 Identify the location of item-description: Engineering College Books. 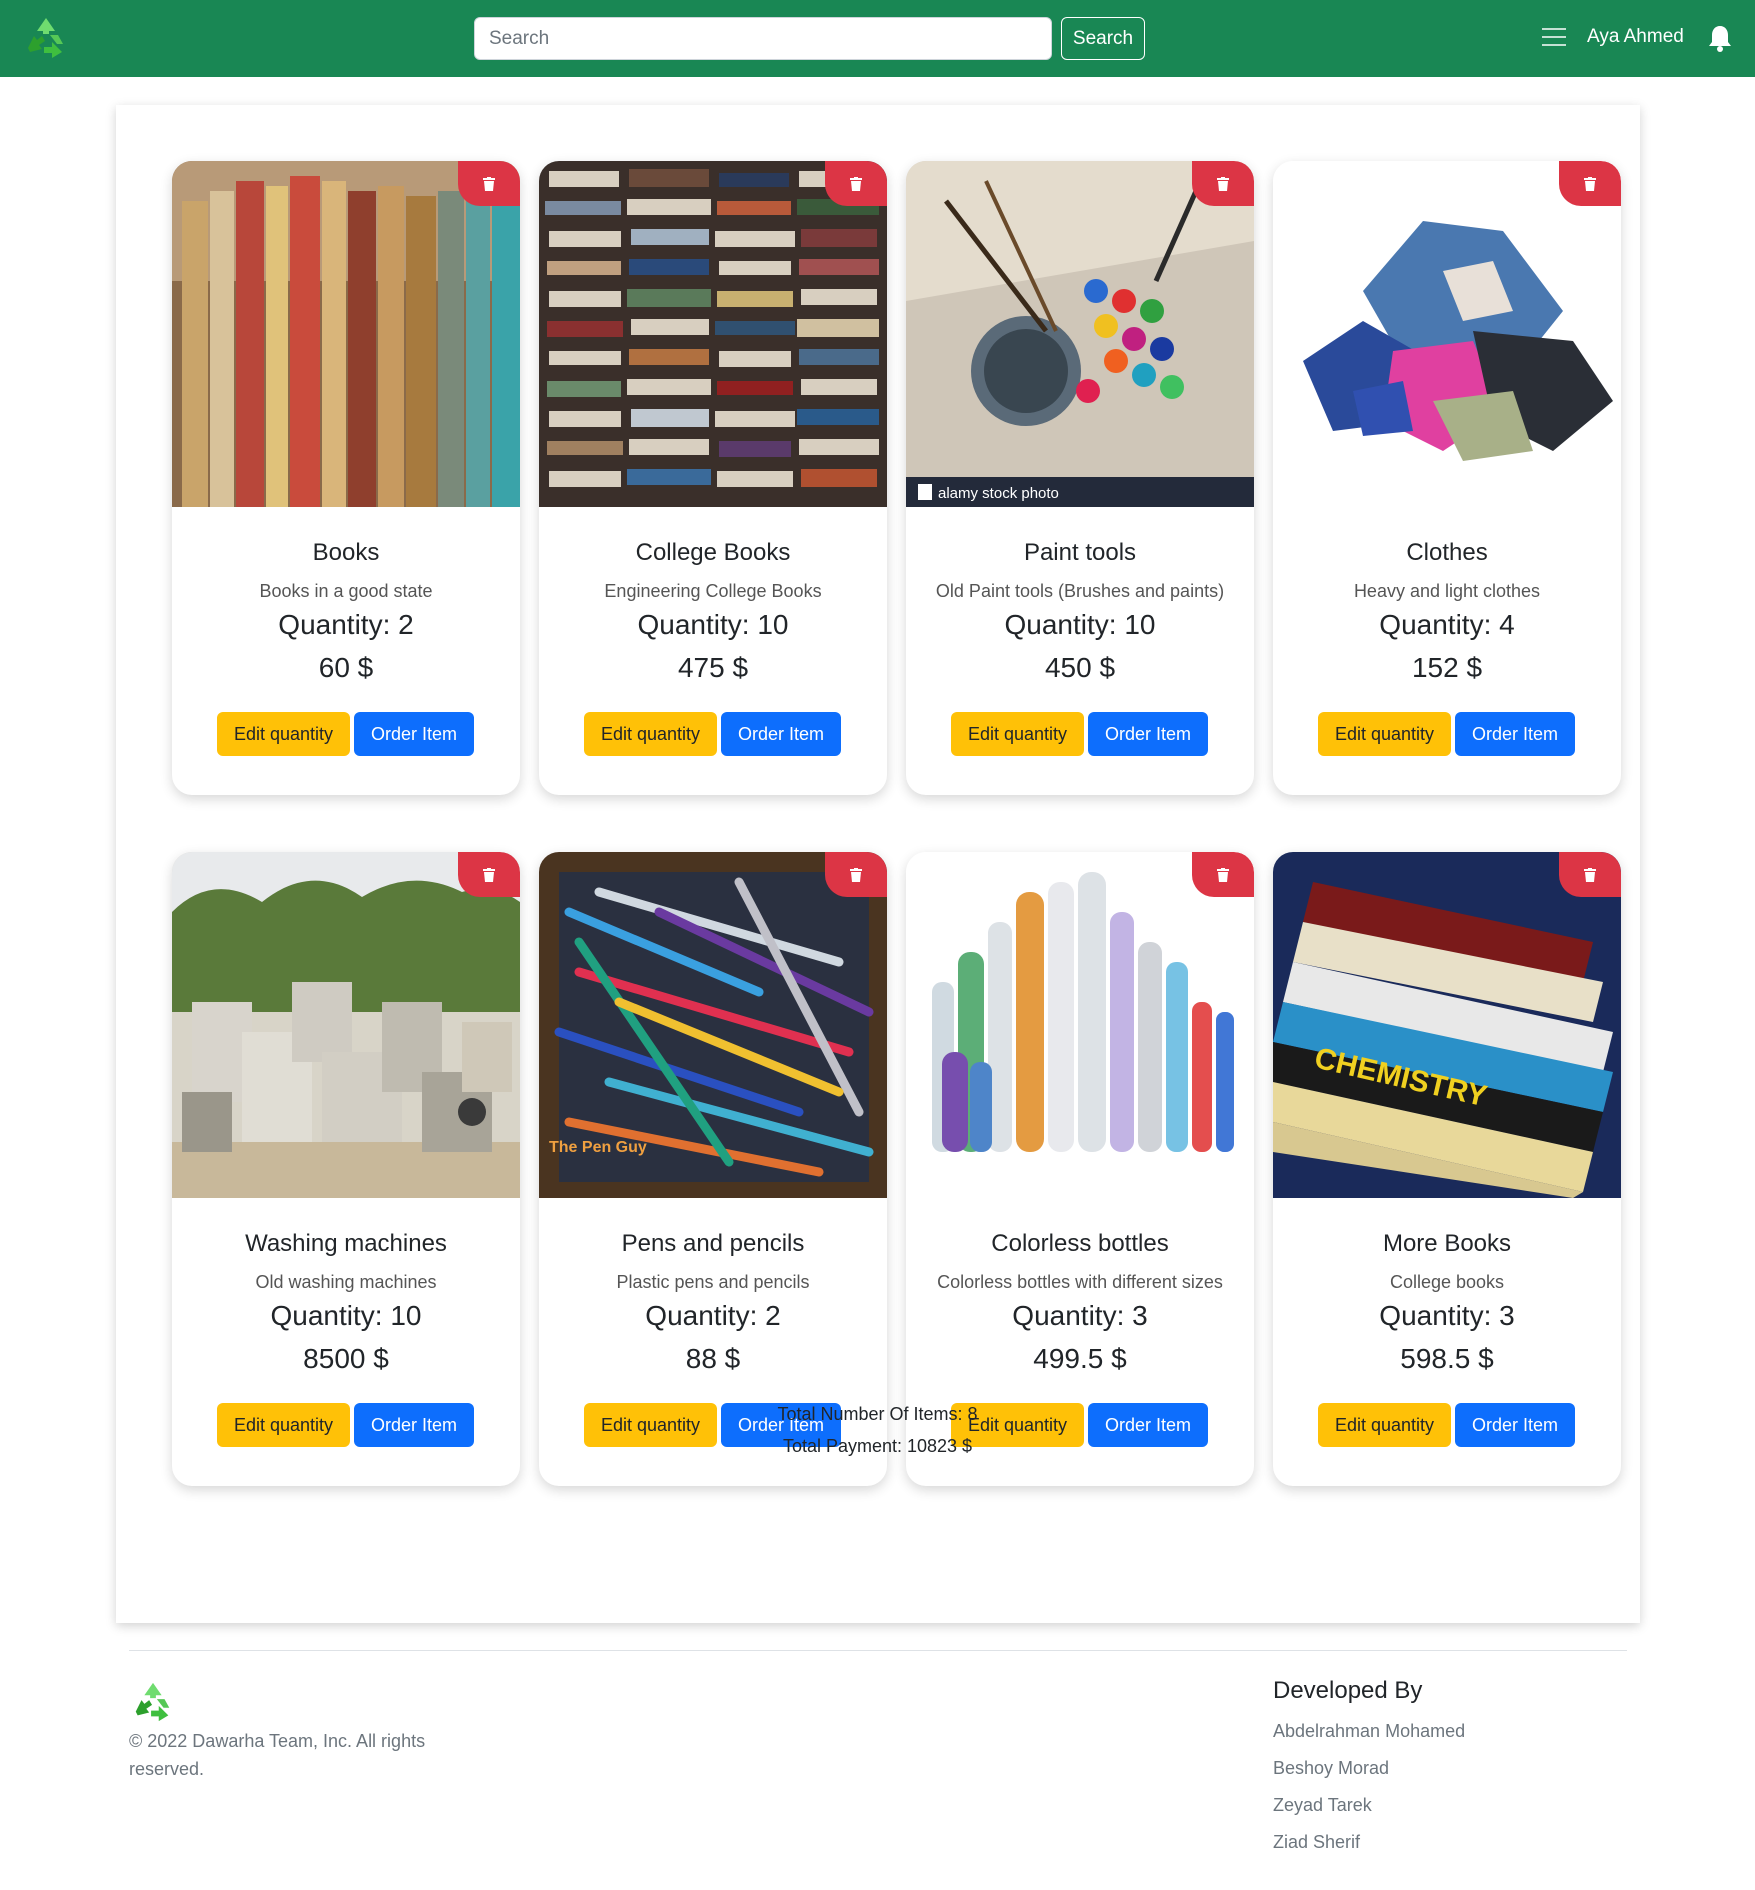
(713, 591).